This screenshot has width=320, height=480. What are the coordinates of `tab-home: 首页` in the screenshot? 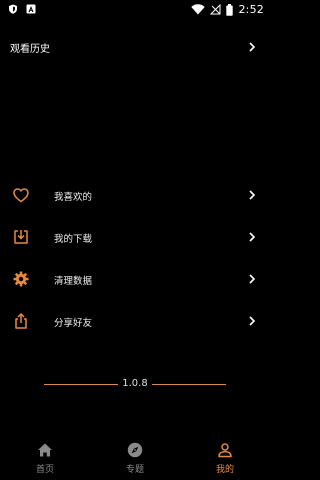 It's located at (45, 459).